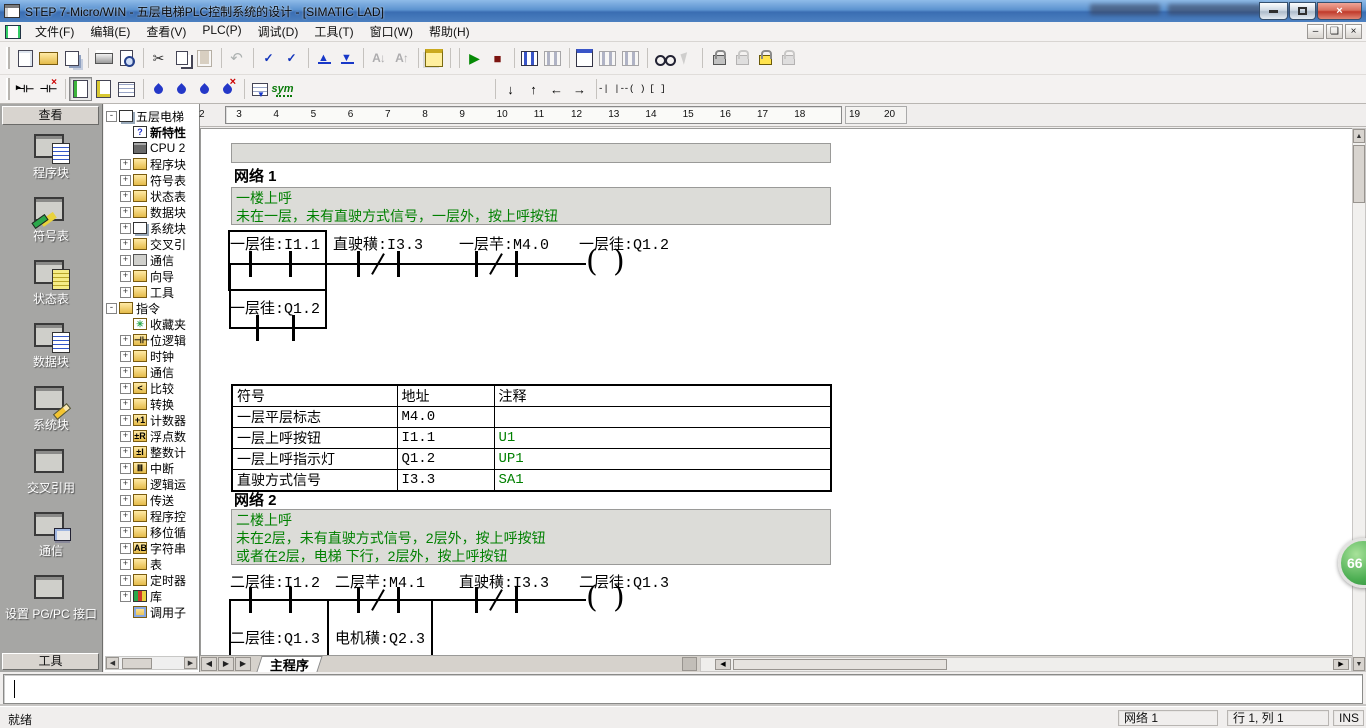  What do you see at coordinates (51, 163) in the screenshot?
I see `viewbar-program-block: 程序块` at bounding box center [51, 163].